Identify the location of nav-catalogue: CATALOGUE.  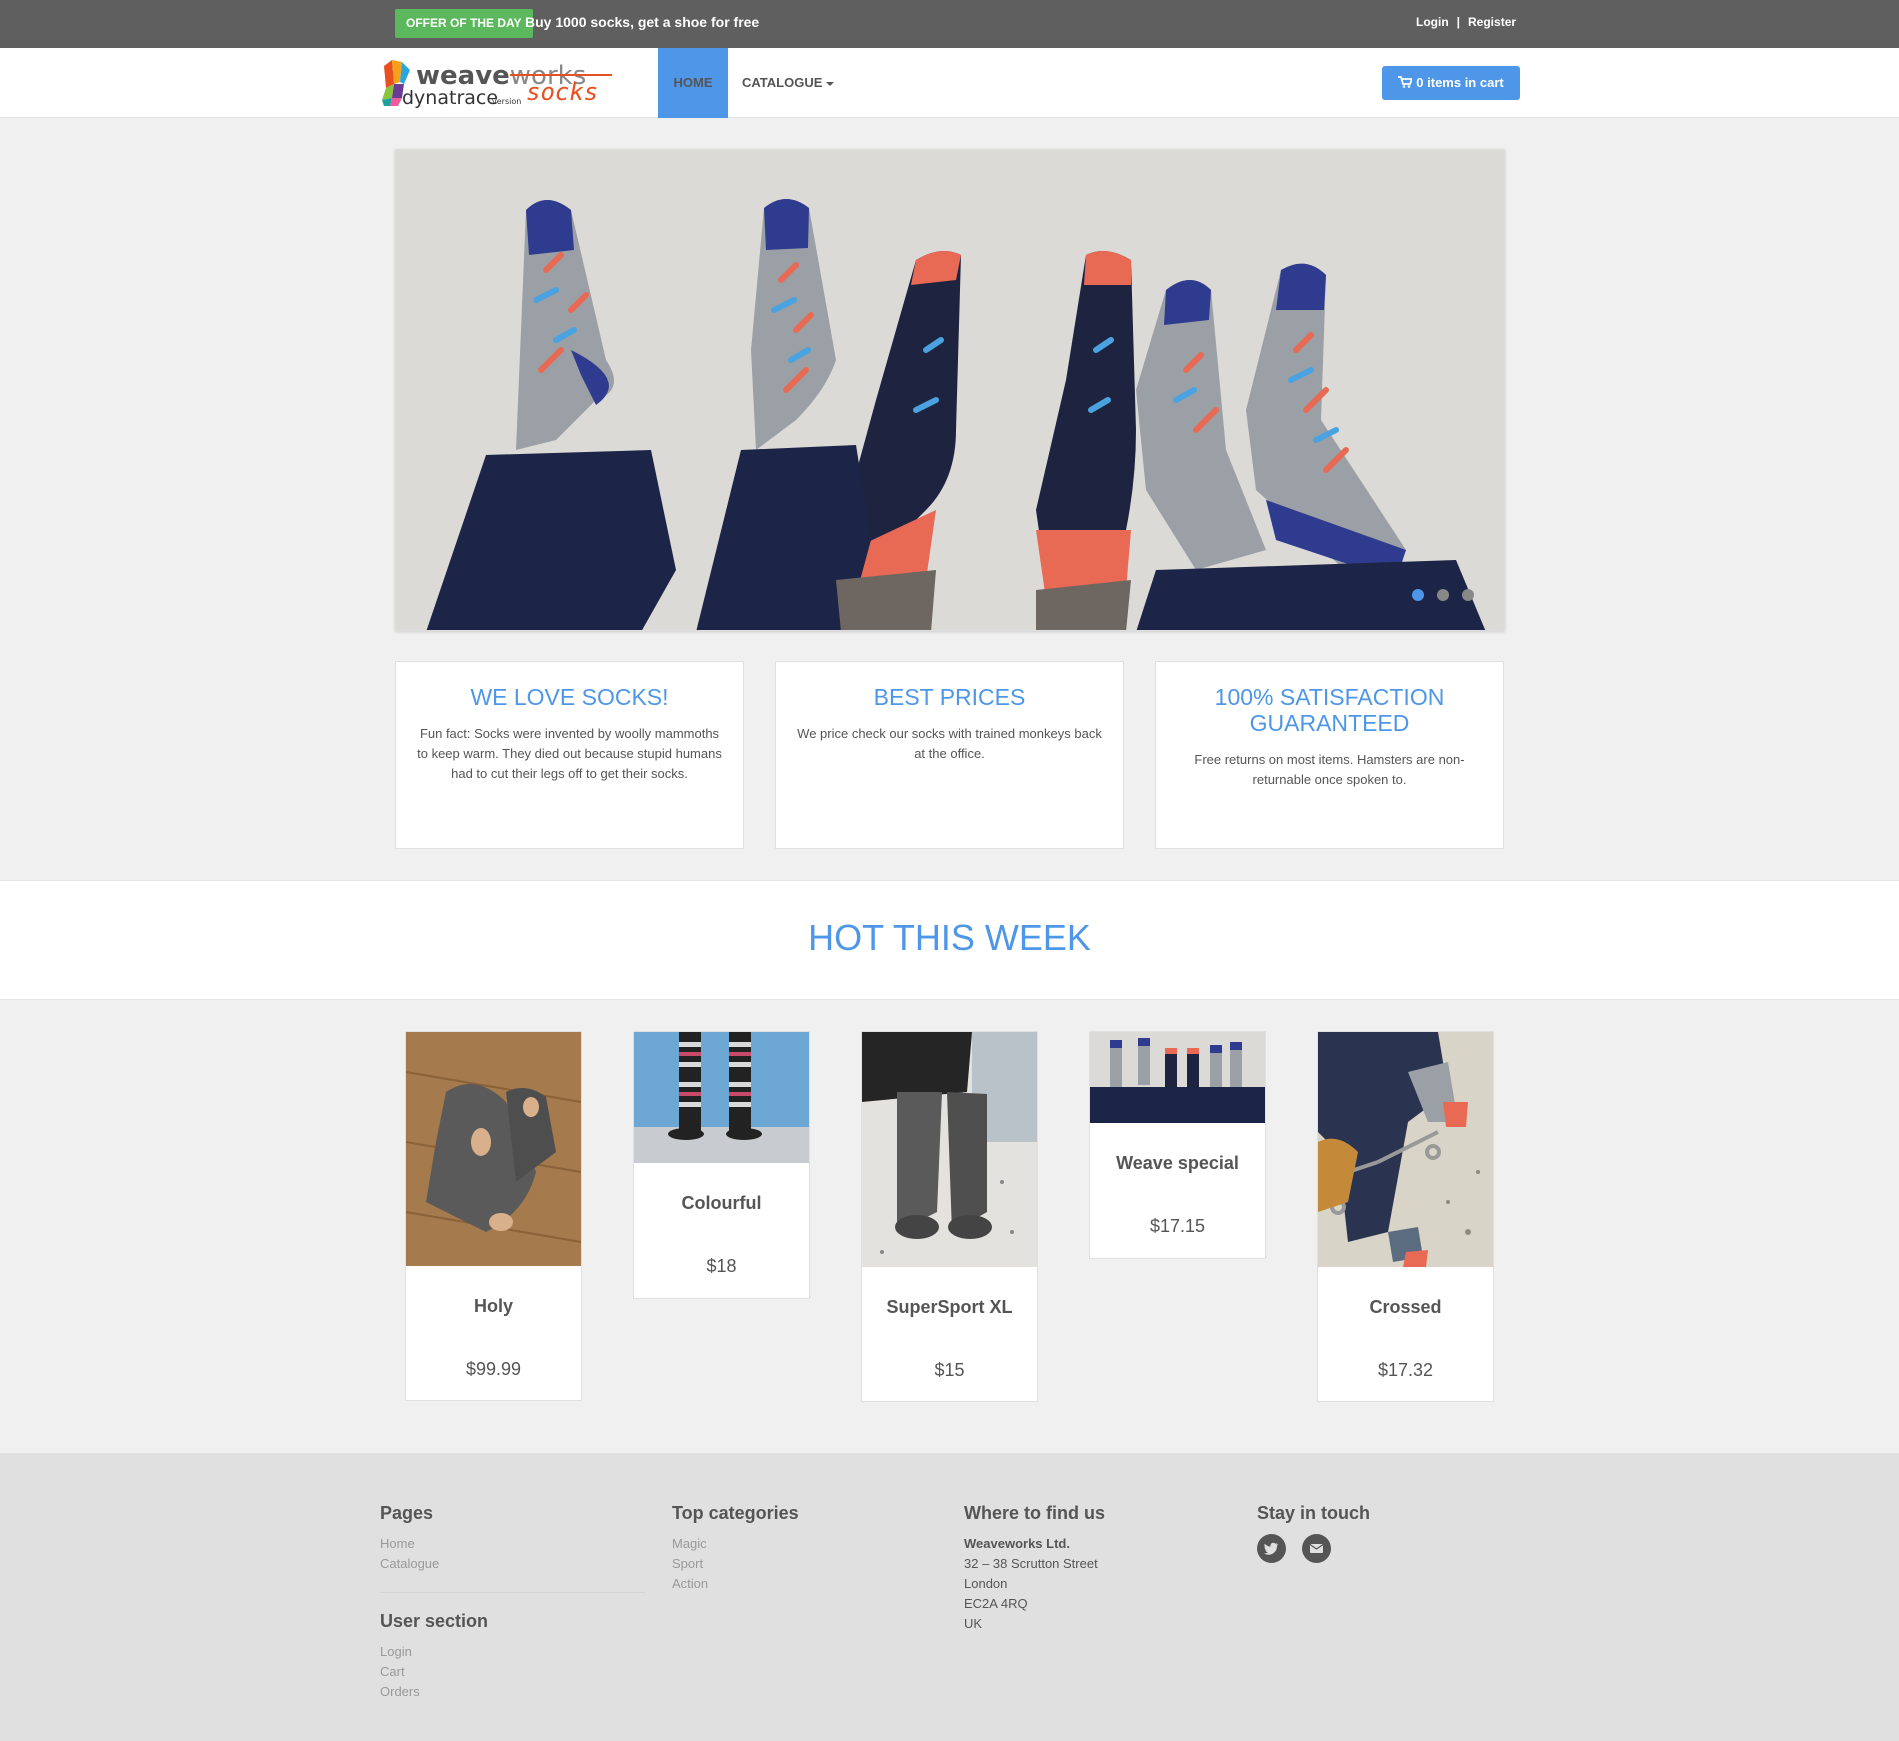
(788, 83).